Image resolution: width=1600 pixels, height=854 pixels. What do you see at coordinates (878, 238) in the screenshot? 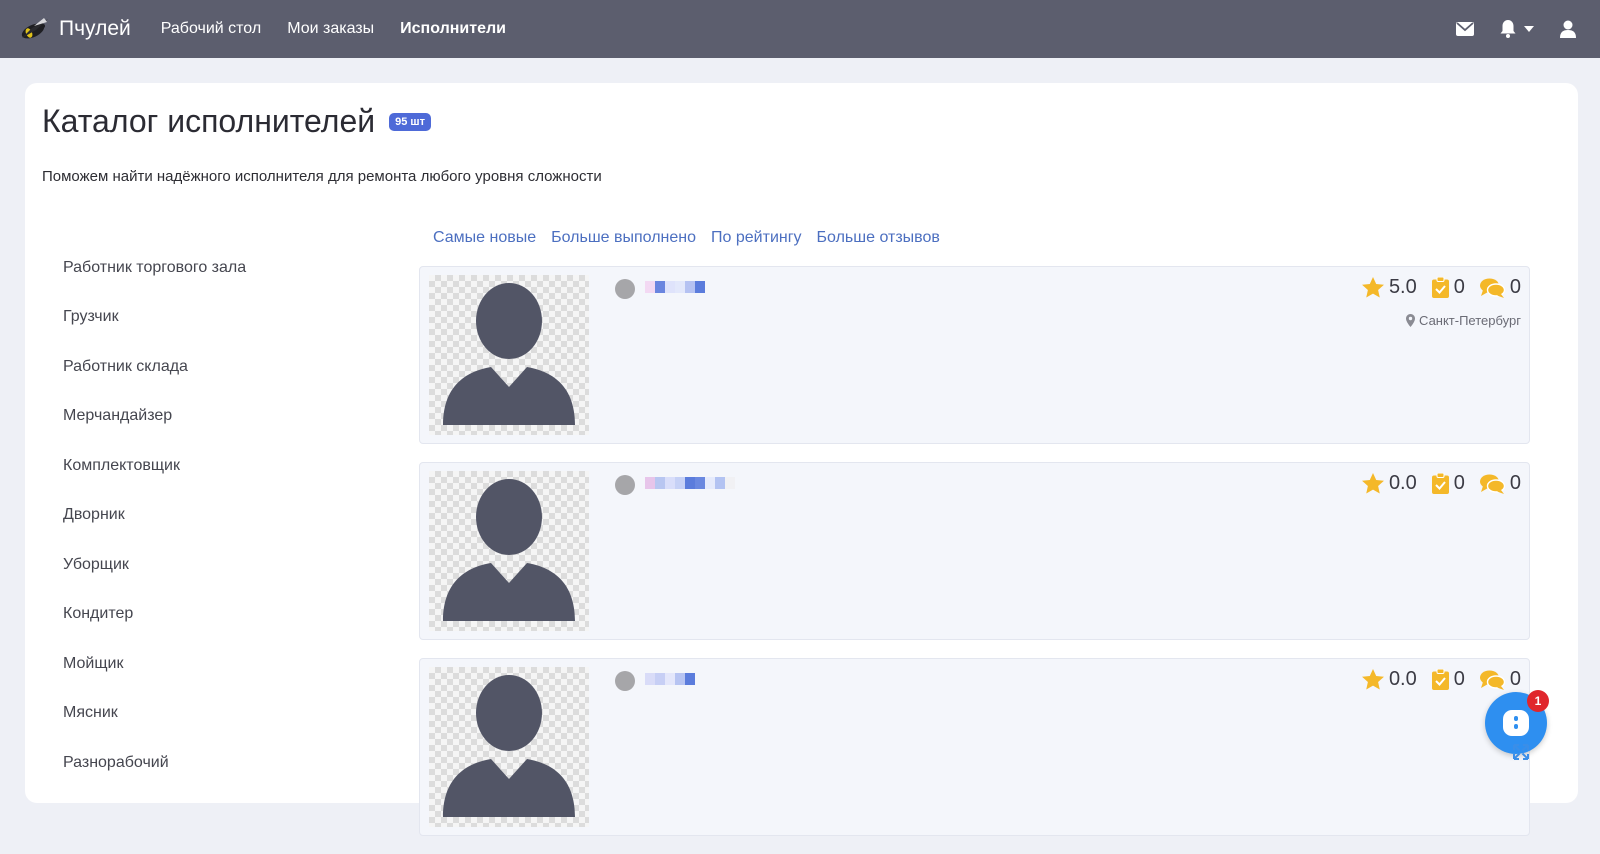
I see `sort-most-reviews-link: Больше отзывов` at bounding box center [878, 238].